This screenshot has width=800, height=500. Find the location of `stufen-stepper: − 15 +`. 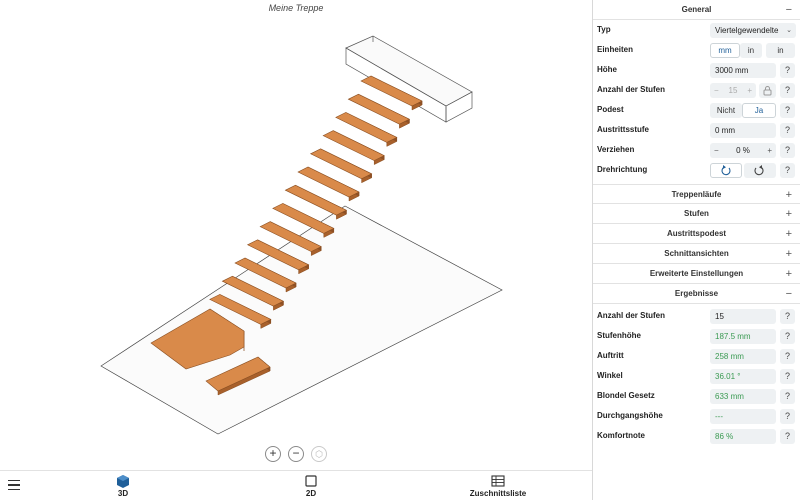

stufen-stepper: − 15 + is located at coordinates (733, 90).